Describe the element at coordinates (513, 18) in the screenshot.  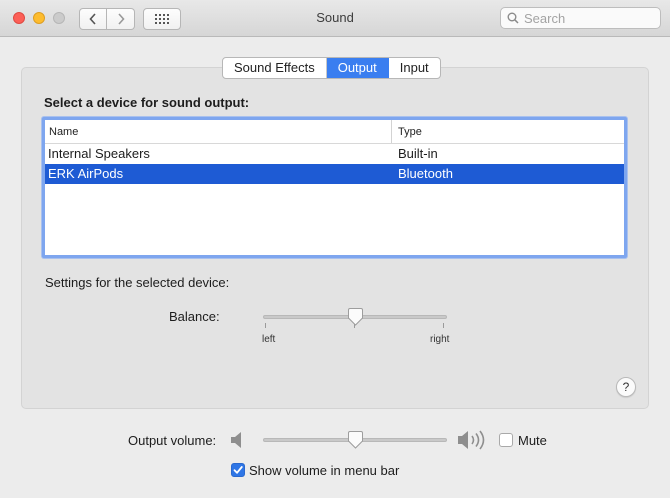
I see `search-icon` at that location.